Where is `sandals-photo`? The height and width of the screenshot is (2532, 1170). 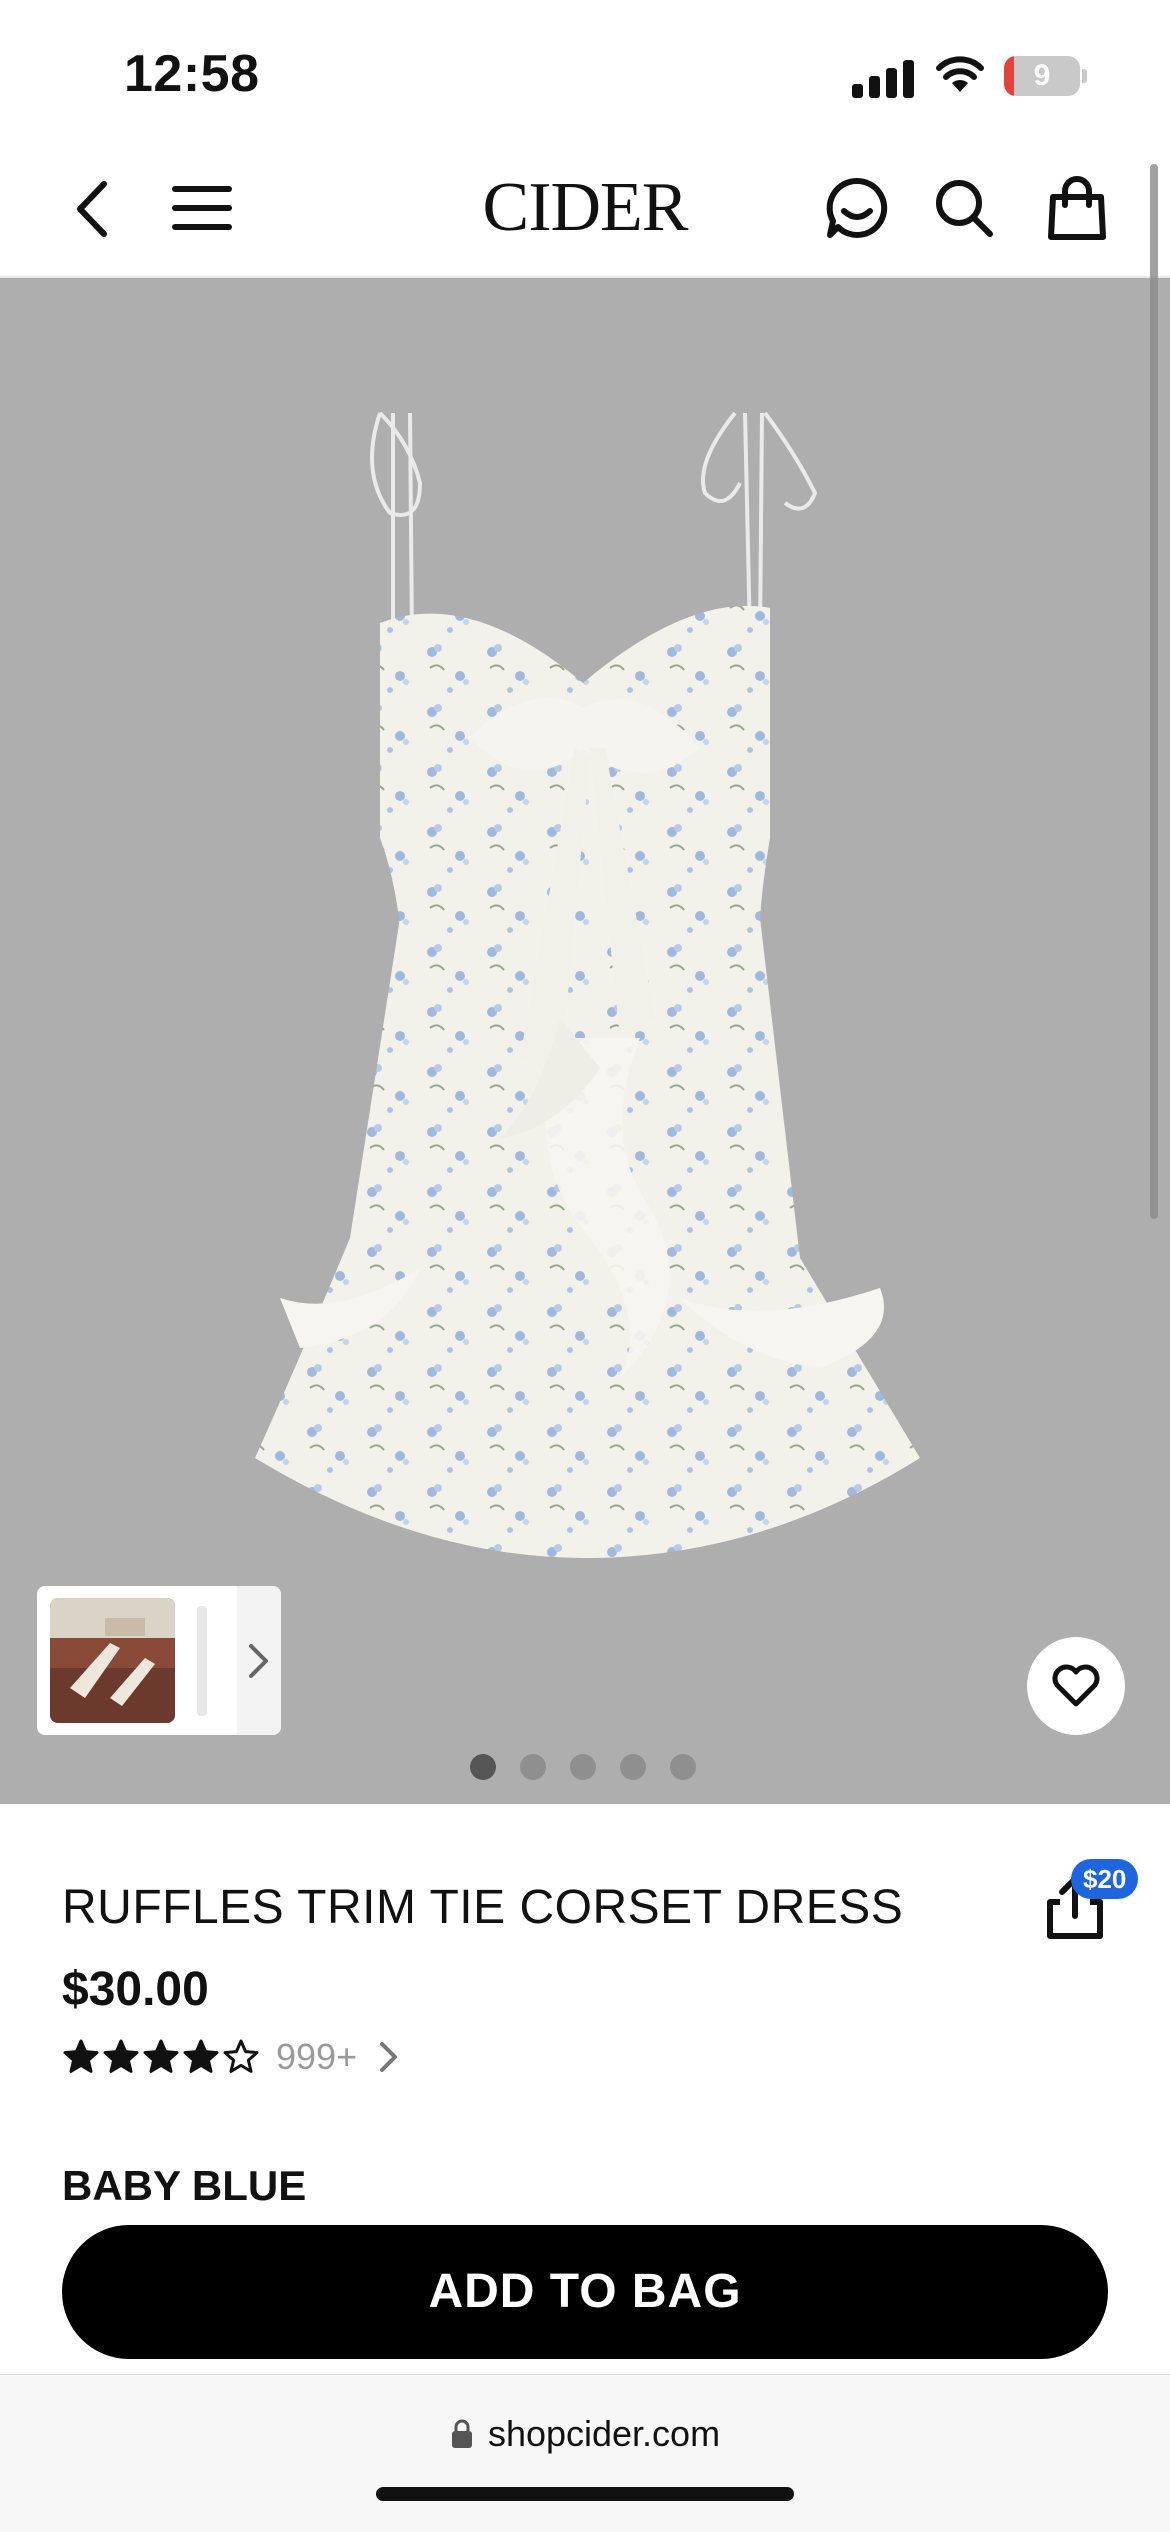 sandals-photo is located at coordinates (112, 1660).